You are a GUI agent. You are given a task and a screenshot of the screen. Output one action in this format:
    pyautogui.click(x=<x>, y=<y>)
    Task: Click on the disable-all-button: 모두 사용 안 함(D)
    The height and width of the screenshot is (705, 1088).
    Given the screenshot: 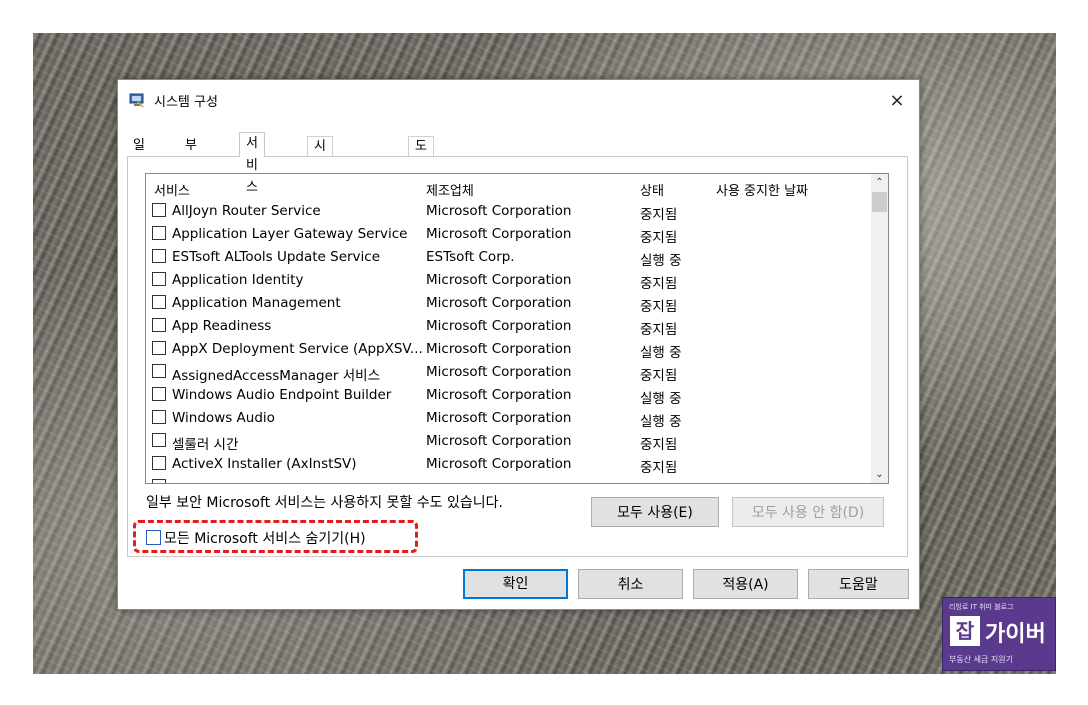 What is the action you would take?
    pyautogui.click(x=808, y=512)
    